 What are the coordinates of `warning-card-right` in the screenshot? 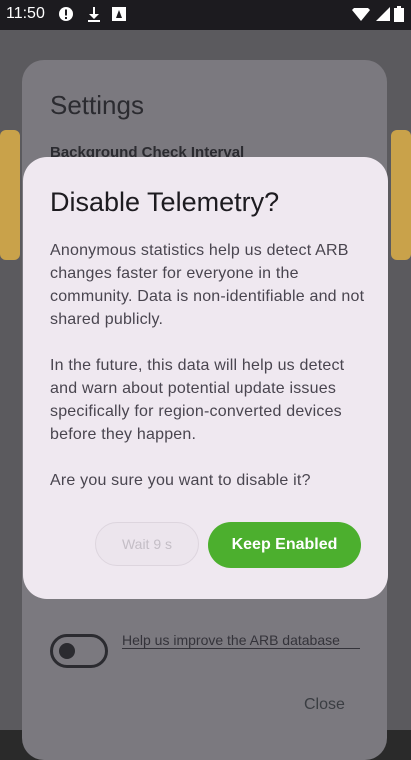 It's located at (401, 195).